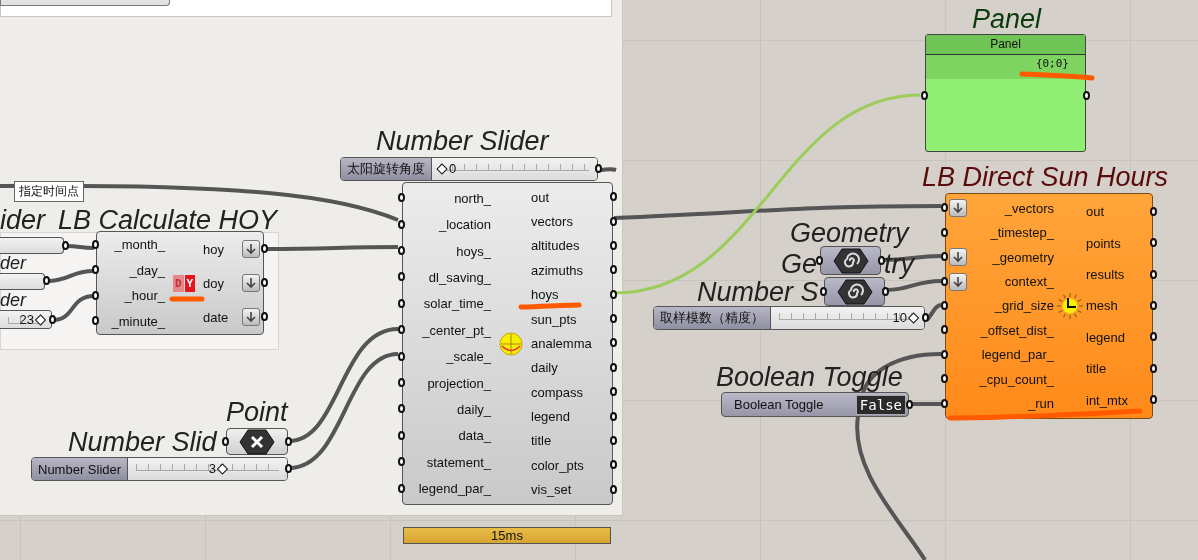  Describe the element at coordinates (257, 441) in the screenshot. I see `point-icon` at that location.